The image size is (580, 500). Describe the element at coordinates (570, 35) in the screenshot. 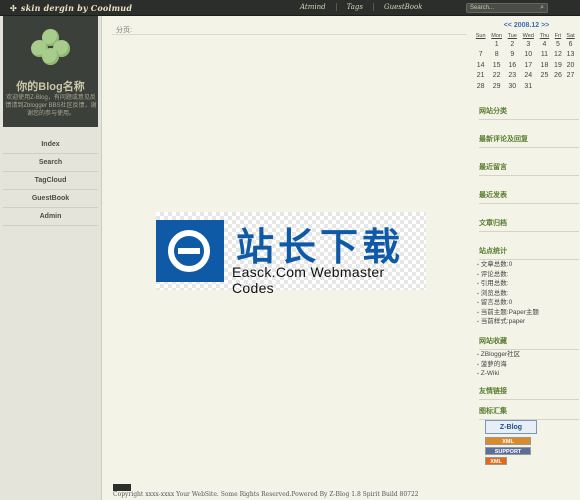

I see `calendar-weekday: Sat` at that location.